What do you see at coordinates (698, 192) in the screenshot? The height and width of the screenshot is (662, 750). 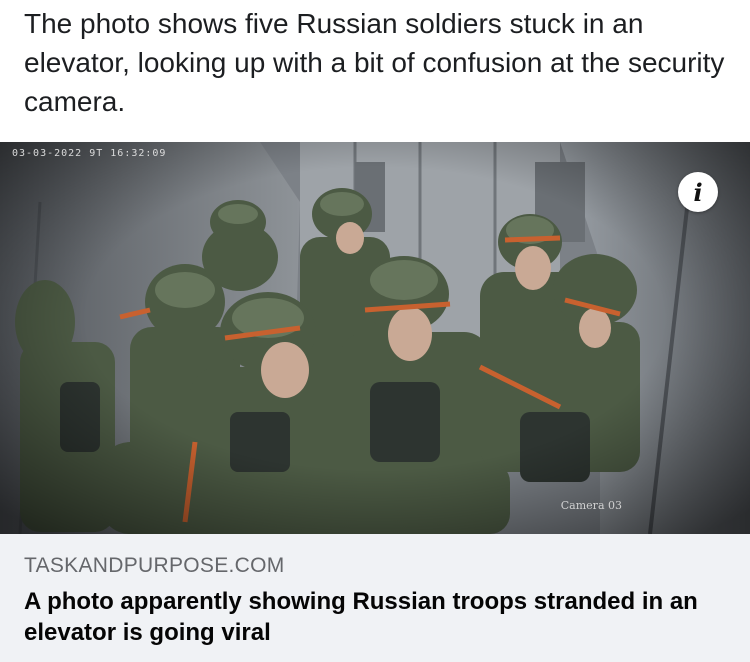 I see `info-icon: i` at bounding box center [698, 192].